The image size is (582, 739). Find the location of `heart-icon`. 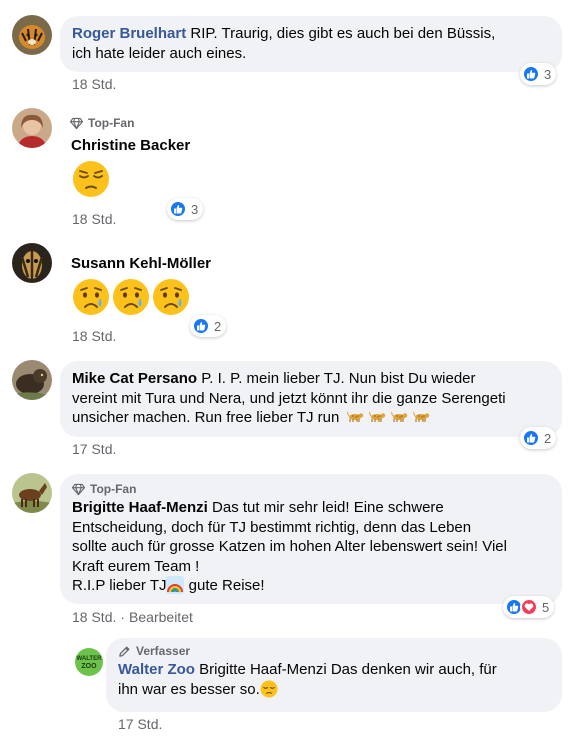

heart-icon is located at coordinates (529, 607).